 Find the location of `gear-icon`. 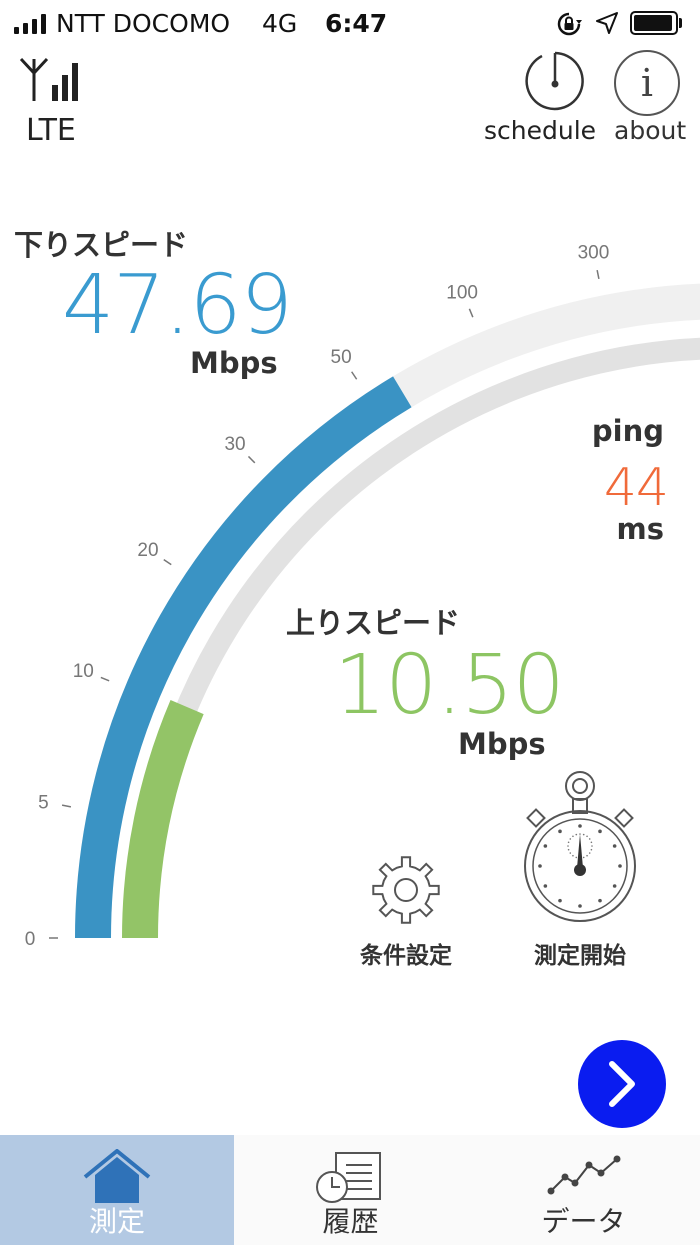

gear-icon is located at coordinates (406, 890).